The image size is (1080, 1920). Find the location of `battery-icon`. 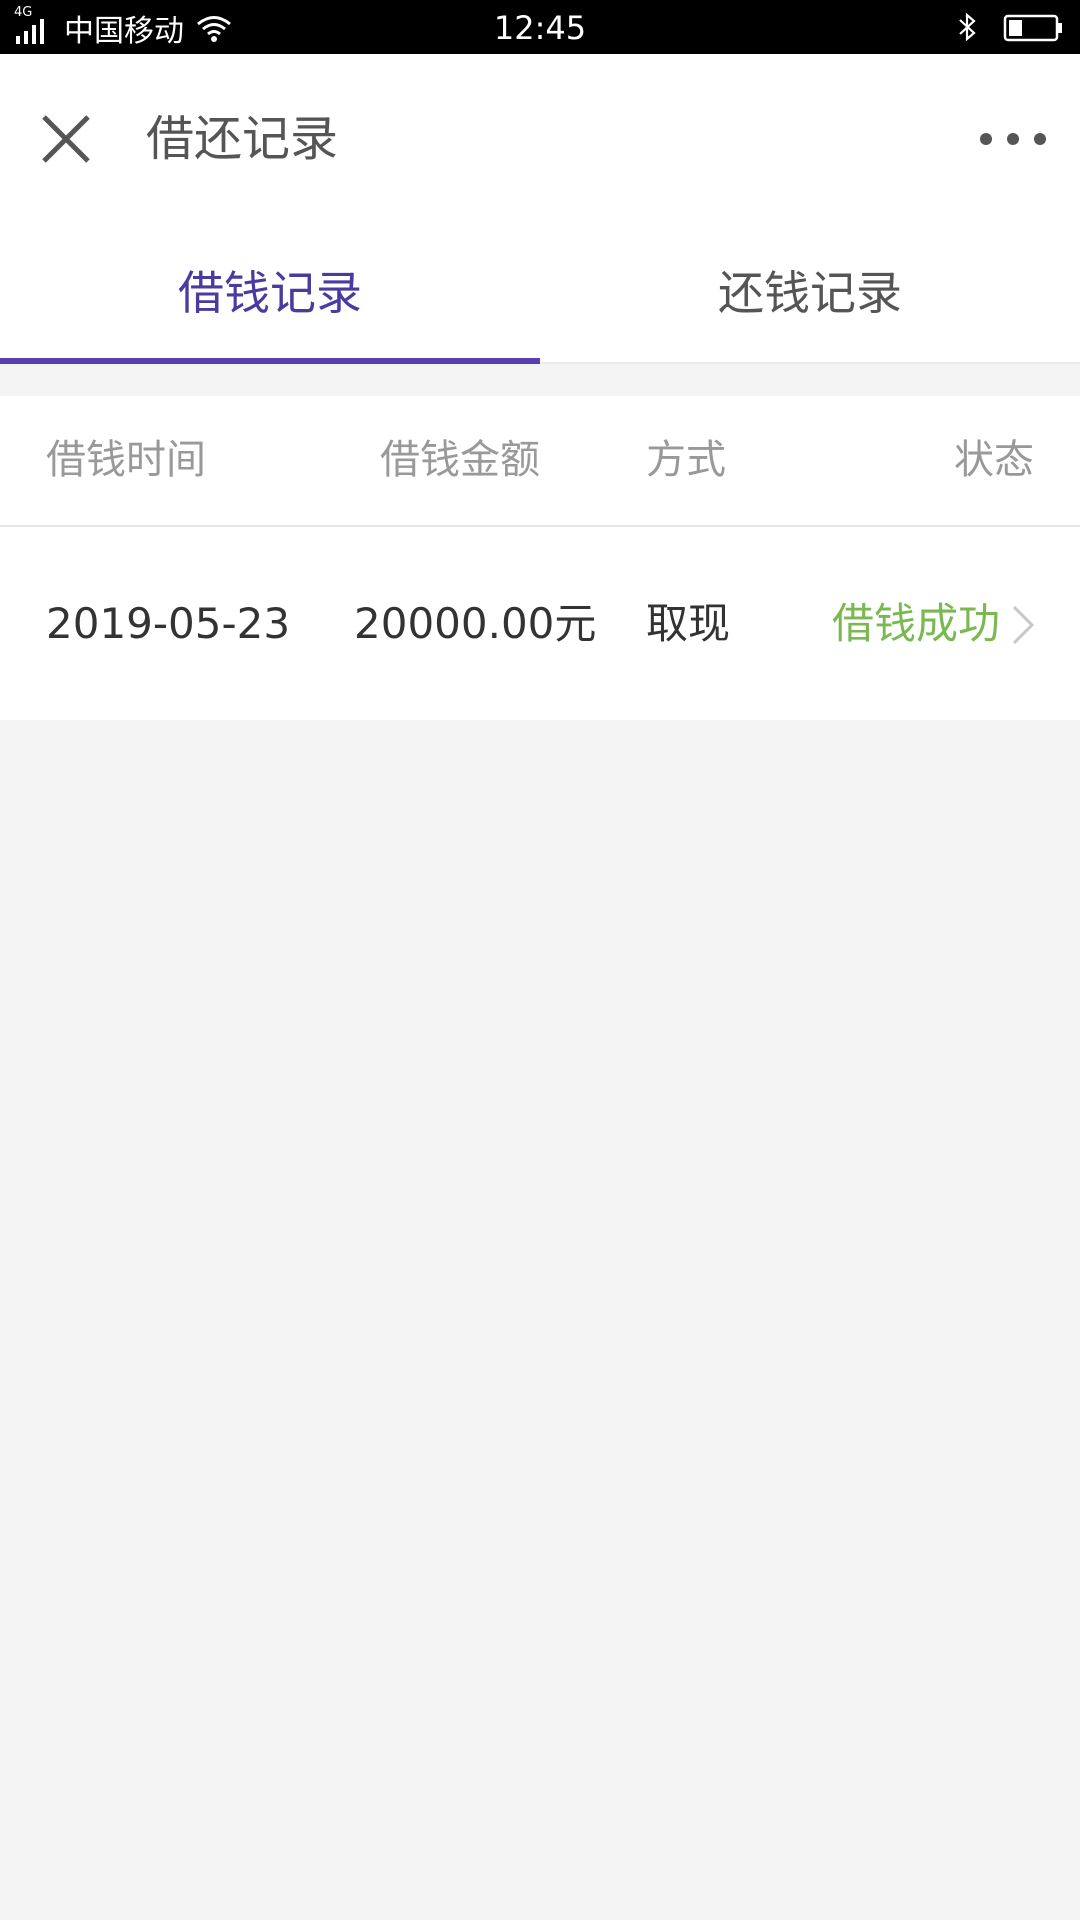

battery-icon is located at coordinates (1032, 28).